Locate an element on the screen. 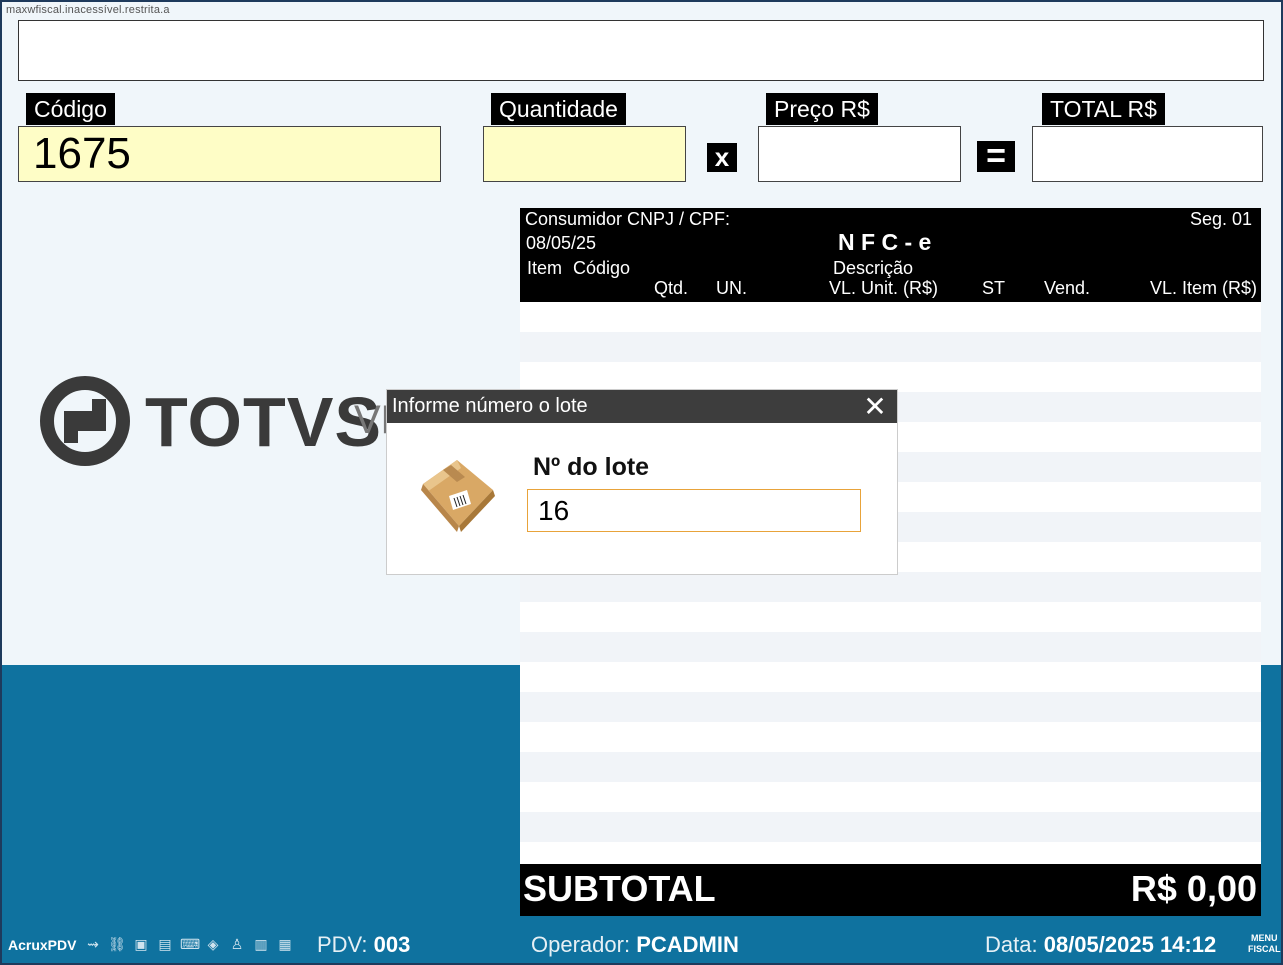 The height and width of the screenshot is (965, 1283). consumidor-label: Consumidor CNPJ / CPF: is located at coordinates (628, 219).